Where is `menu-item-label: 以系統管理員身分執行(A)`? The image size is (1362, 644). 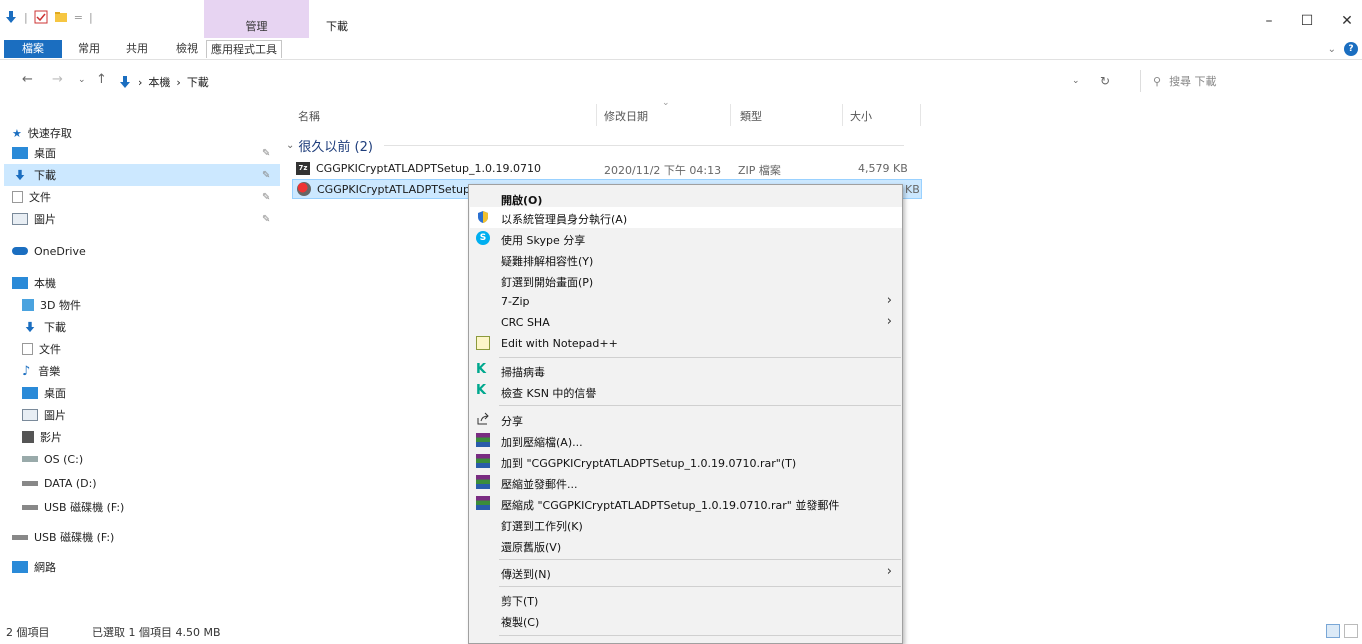
menu-item-label: 以系統管理員身分執行(A) is located at coordinates (564, 219).